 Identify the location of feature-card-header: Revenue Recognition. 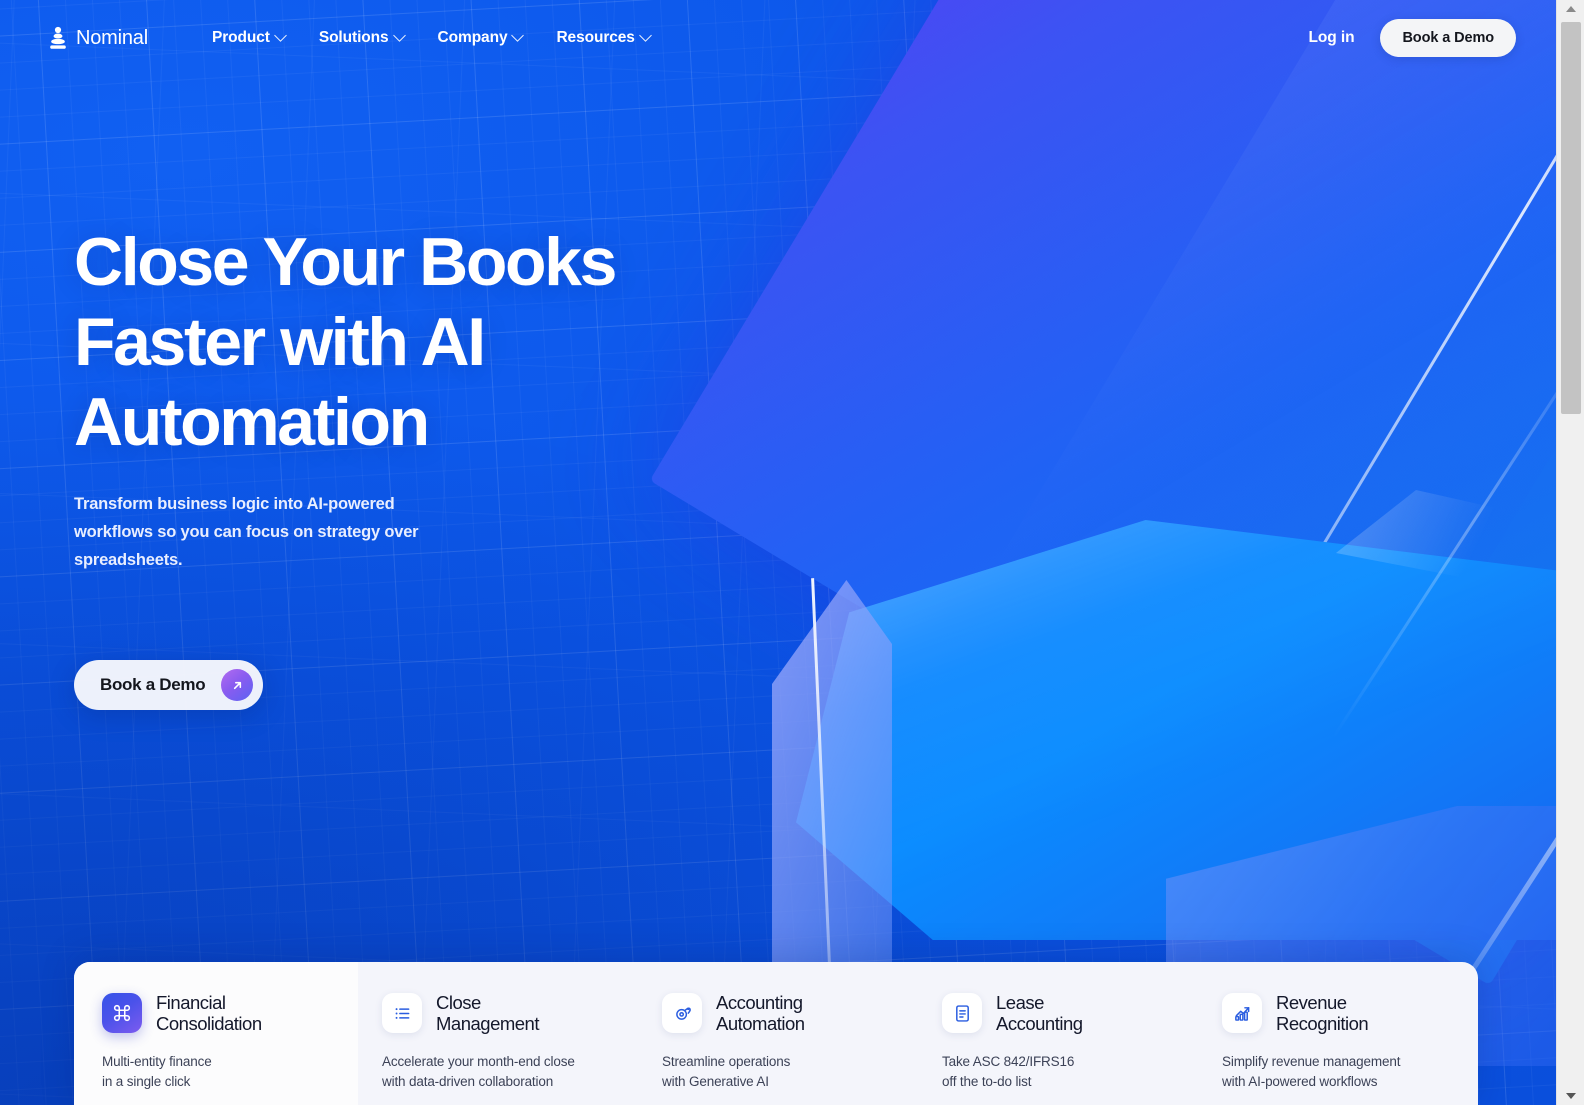
(1338, 1013).